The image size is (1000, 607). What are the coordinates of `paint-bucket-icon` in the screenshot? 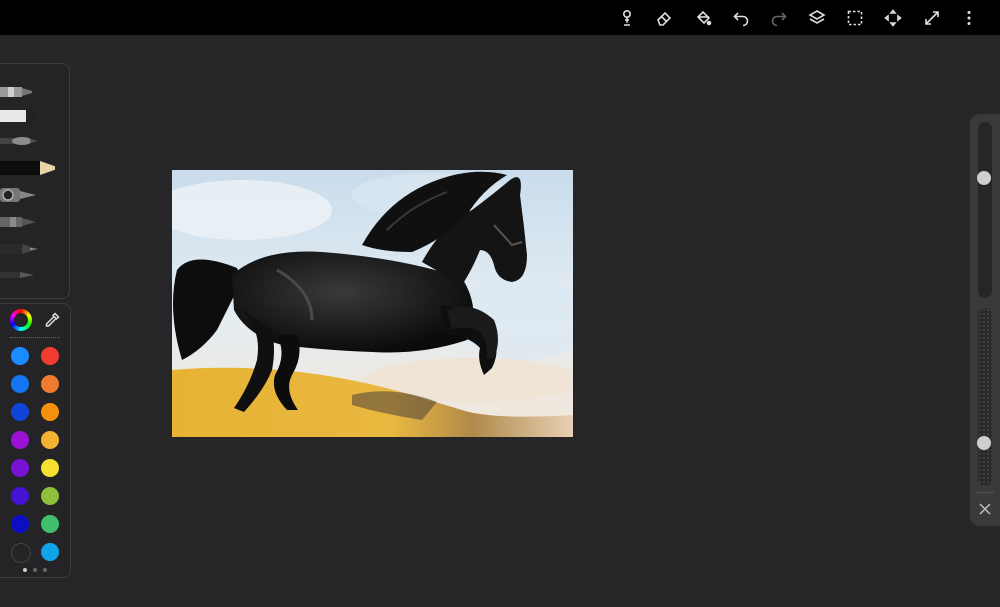 It's located at (704, 18).